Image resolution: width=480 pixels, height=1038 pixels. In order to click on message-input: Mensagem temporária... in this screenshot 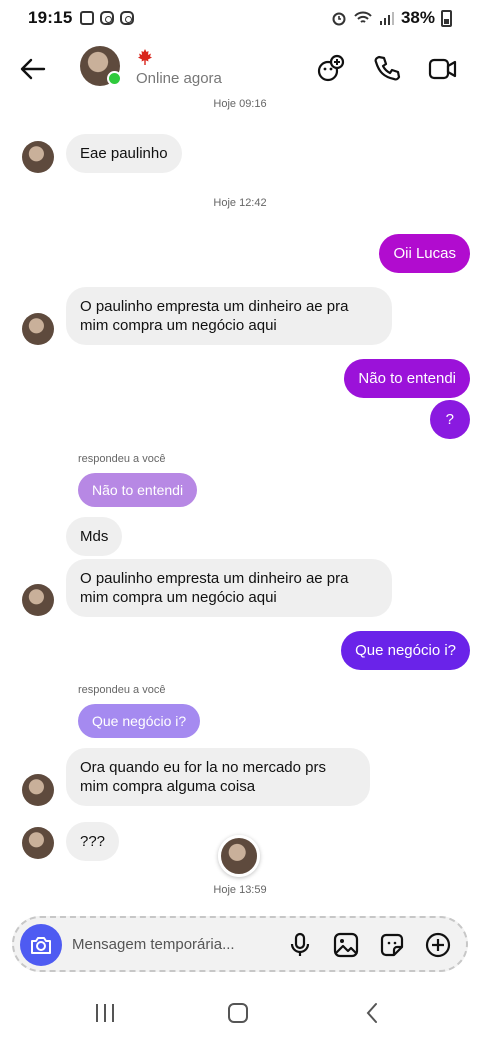, I will do `click(153, 944)`.